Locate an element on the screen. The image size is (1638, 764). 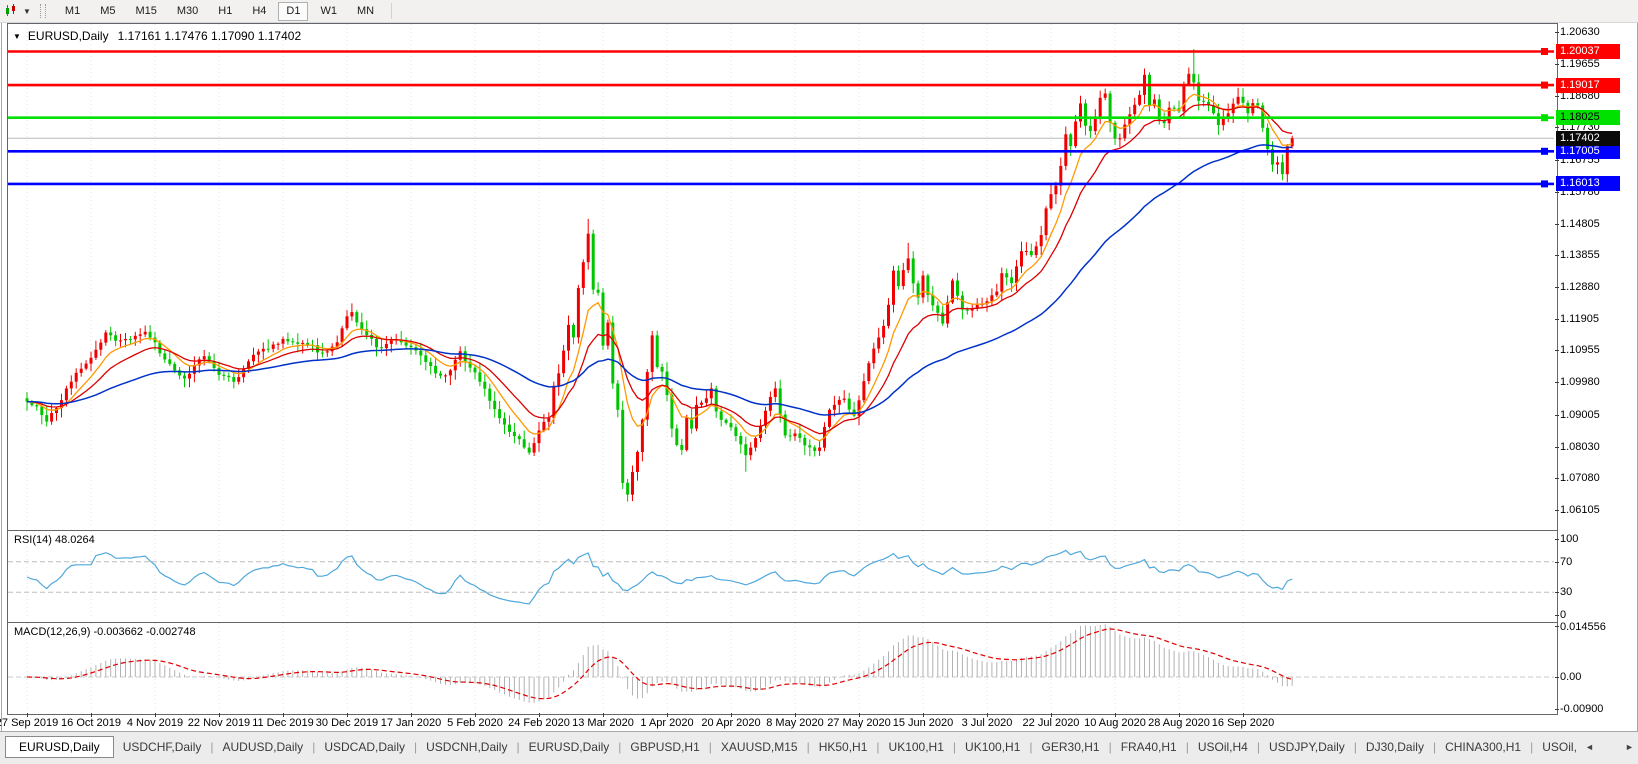
timeframe-button-m1: M1 is located at coordinates (72, 11).